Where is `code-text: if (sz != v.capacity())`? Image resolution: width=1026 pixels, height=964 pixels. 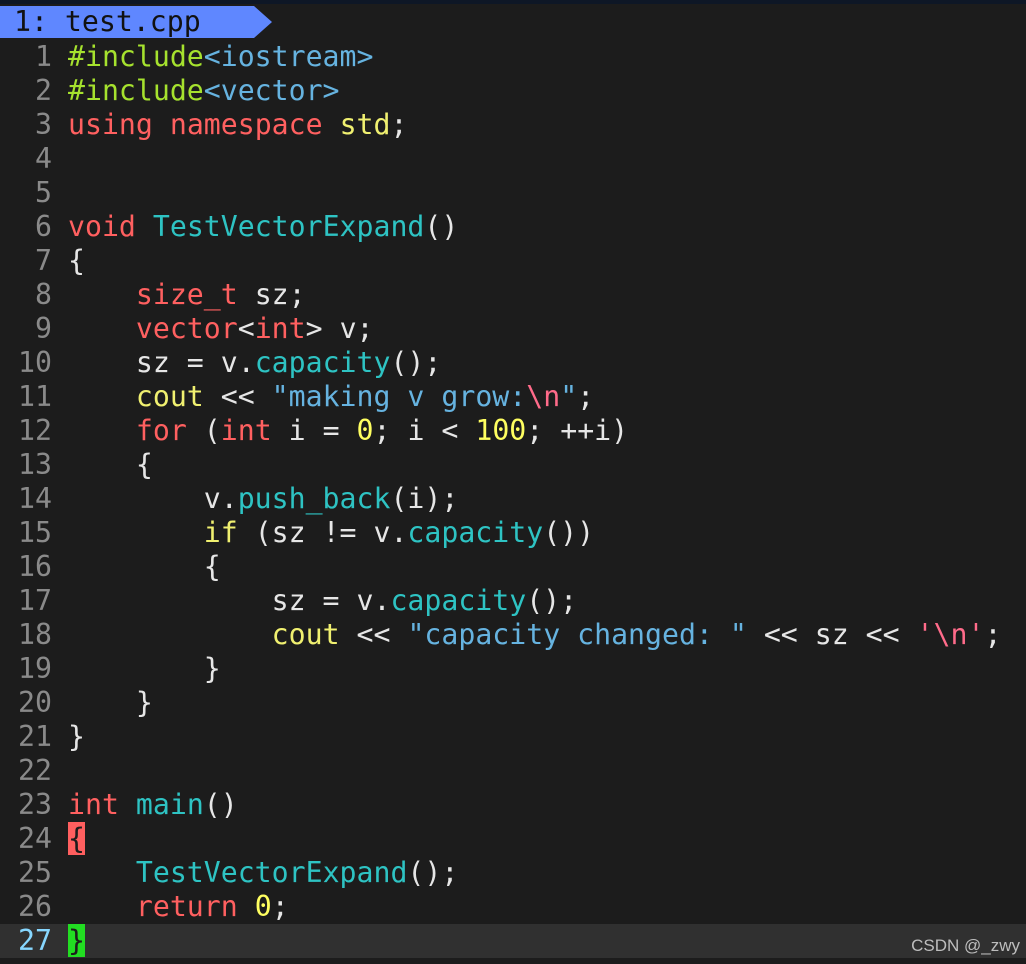
code-text: if (sz != v.capacity()) is located at coordinates (331, 533).